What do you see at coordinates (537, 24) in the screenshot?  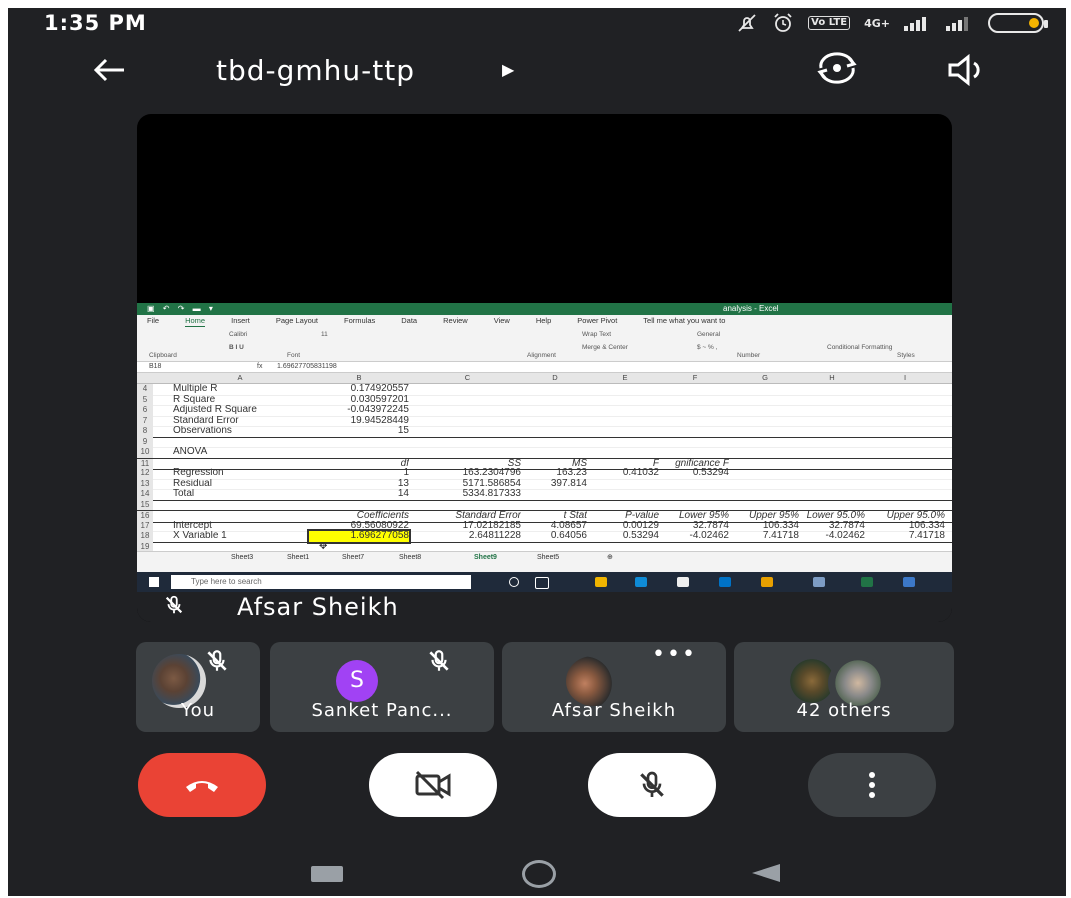 I see `status-bar: 1:35 PM Vo LTE 4G+` at bounding box center [537, 24].